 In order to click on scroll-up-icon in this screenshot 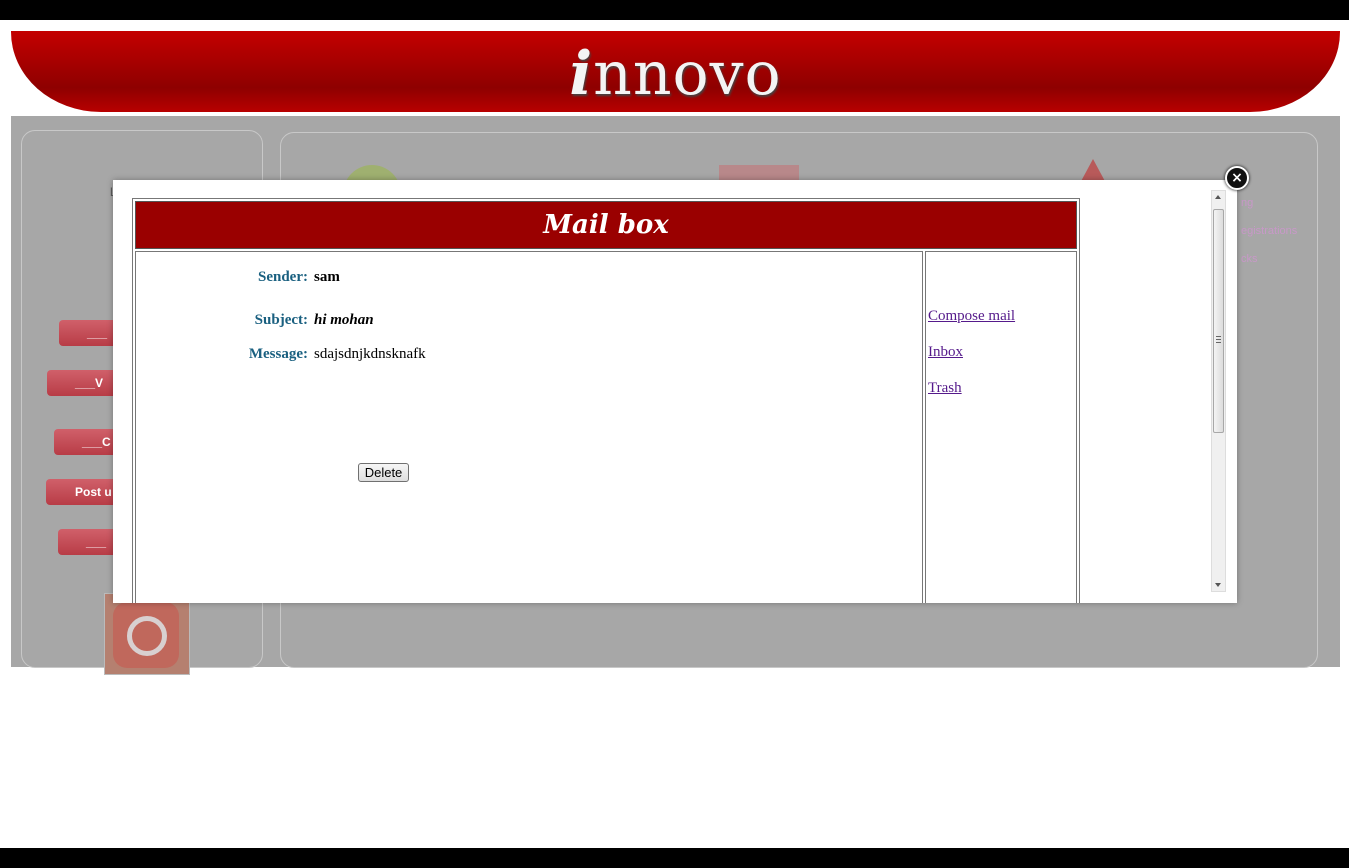, I will do `click(1218, 197)`.